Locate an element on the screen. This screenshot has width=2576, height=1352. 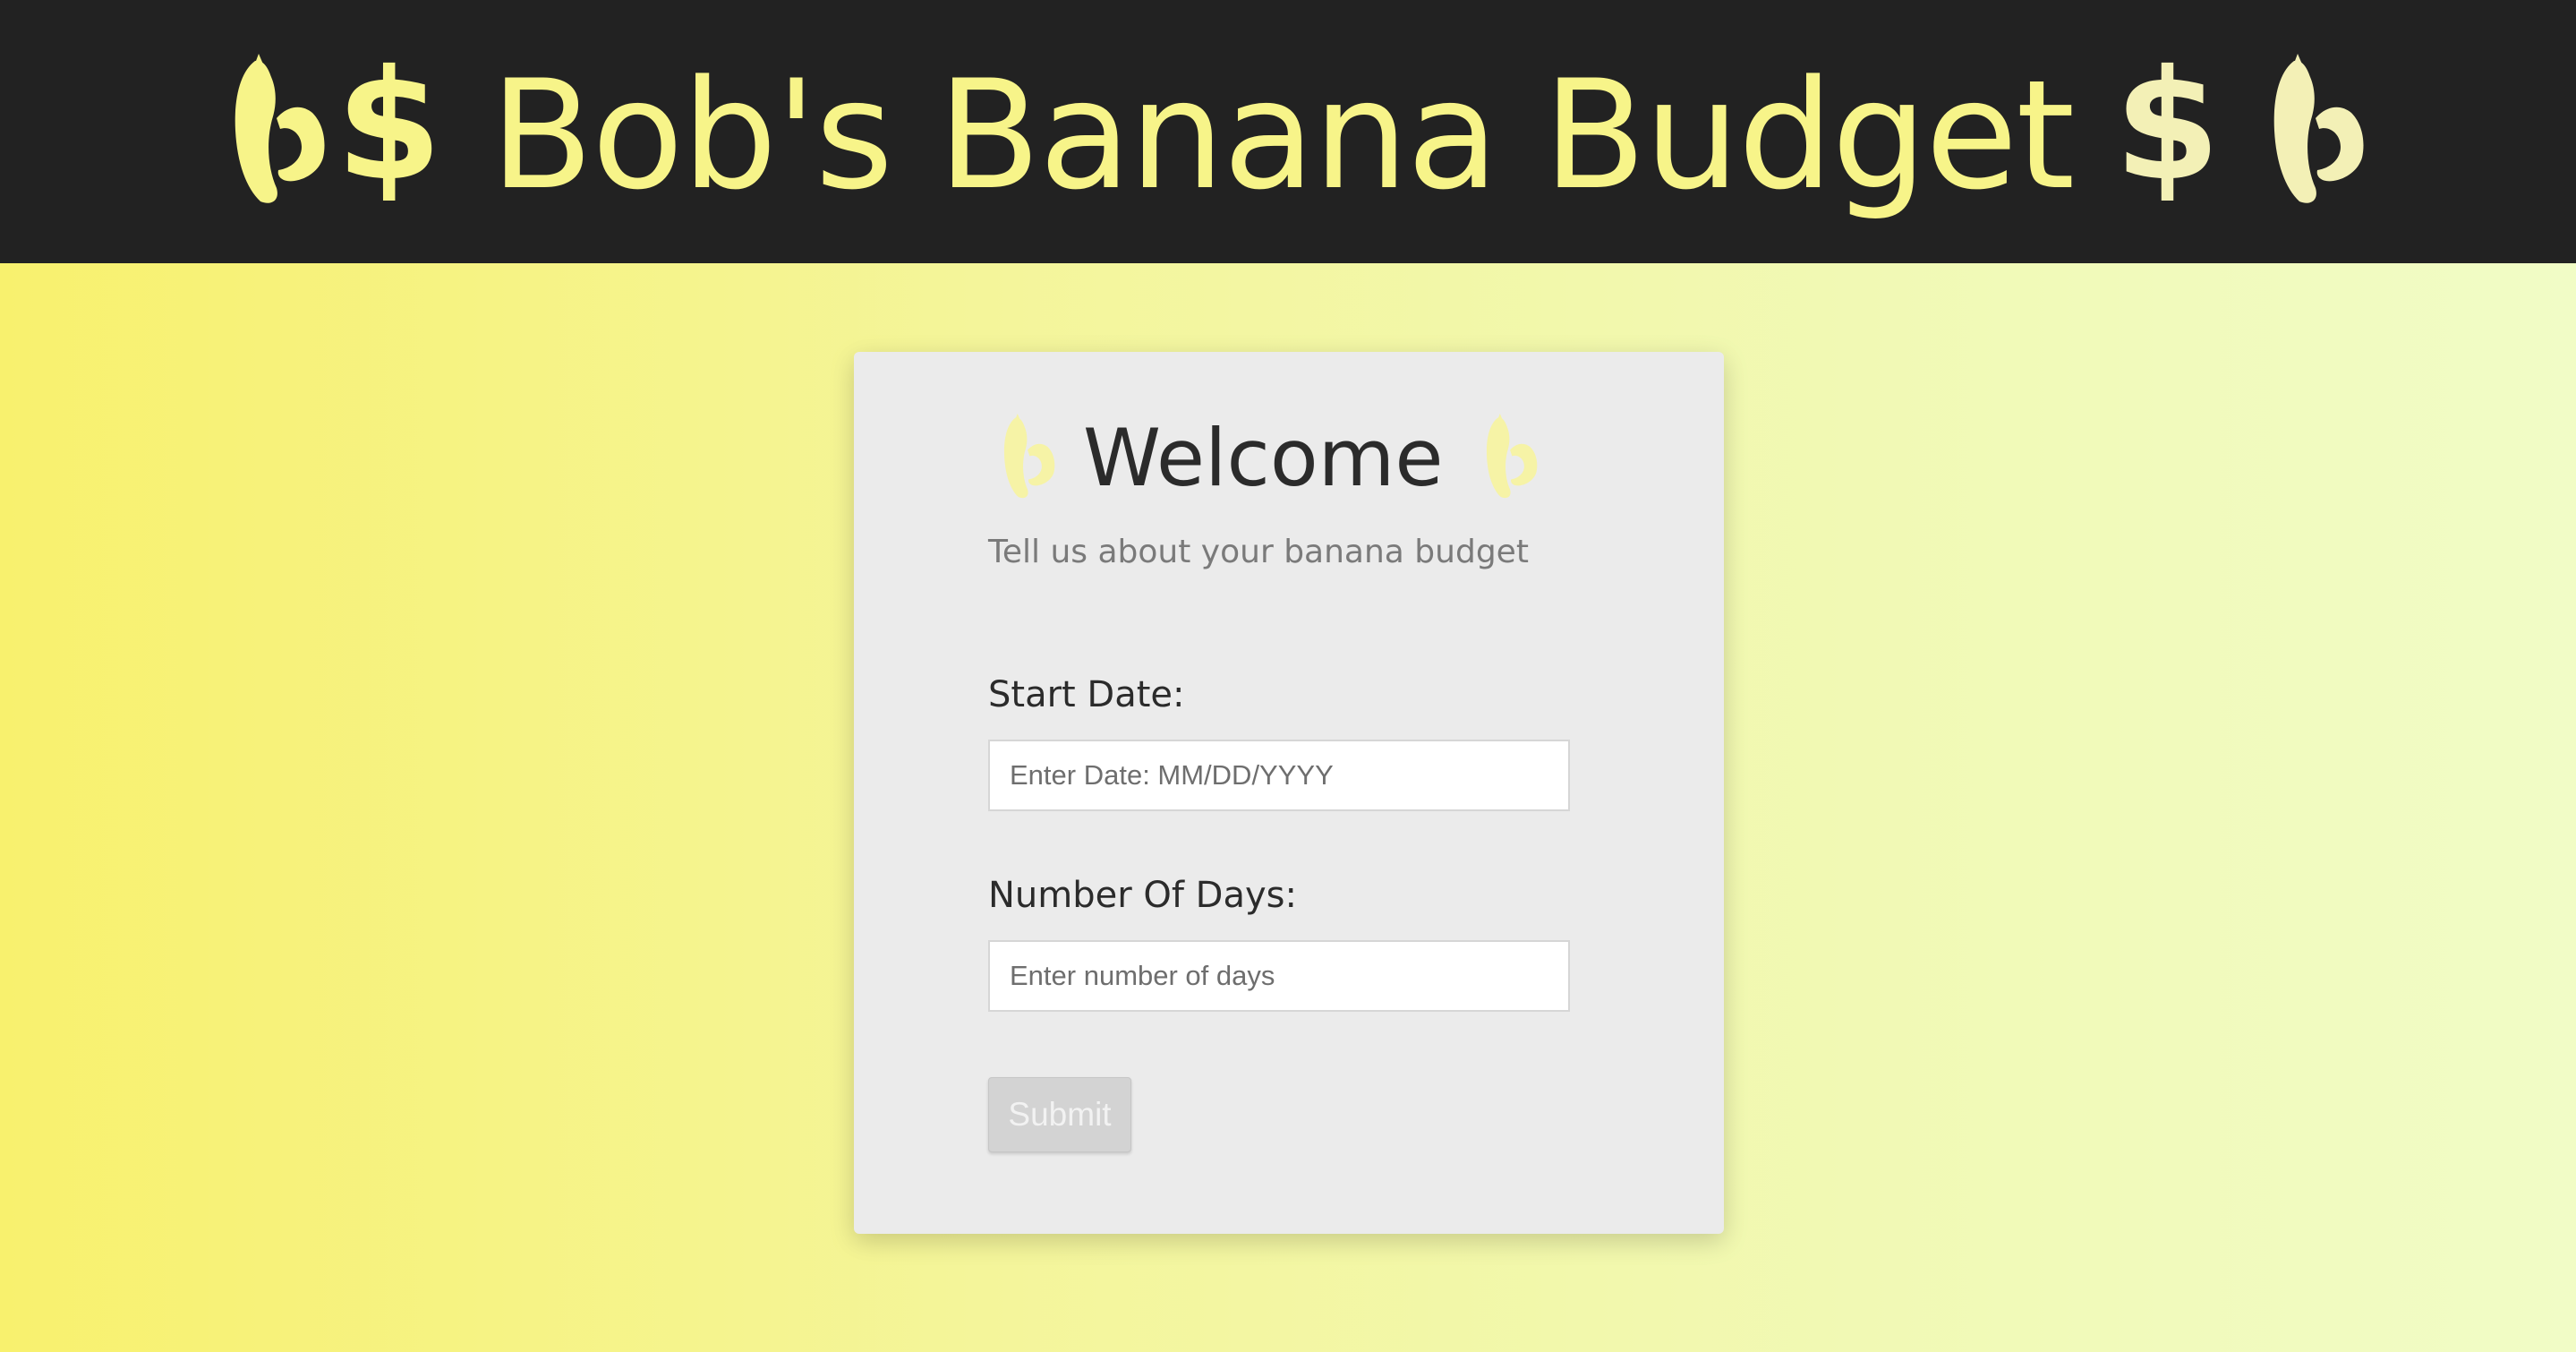
welcome-subtitle: Tell us about your banana budget is located at coordinates (1258, 552).